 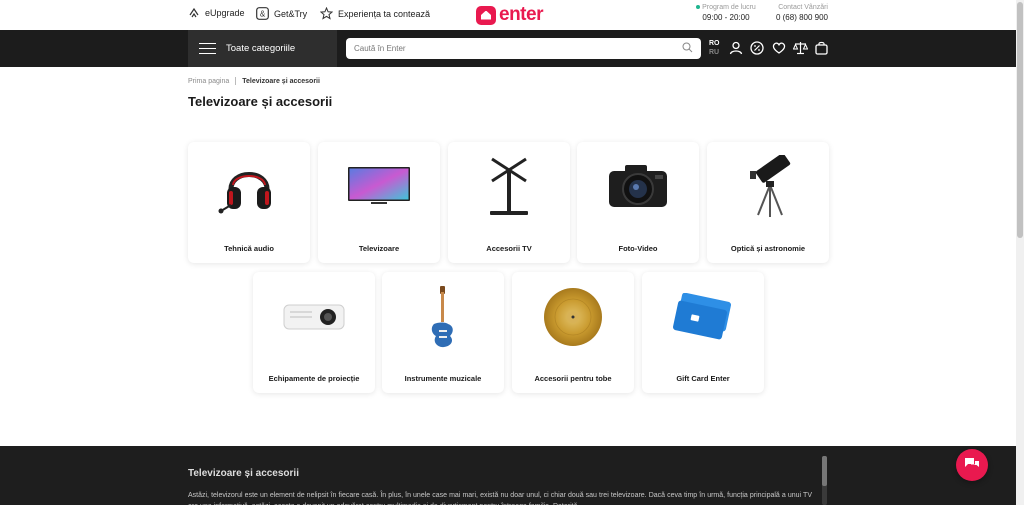 What do you see at coordinates (521, 14) in the screenshot?
I see `logo-text: enter` at bounding box center [521, 14].